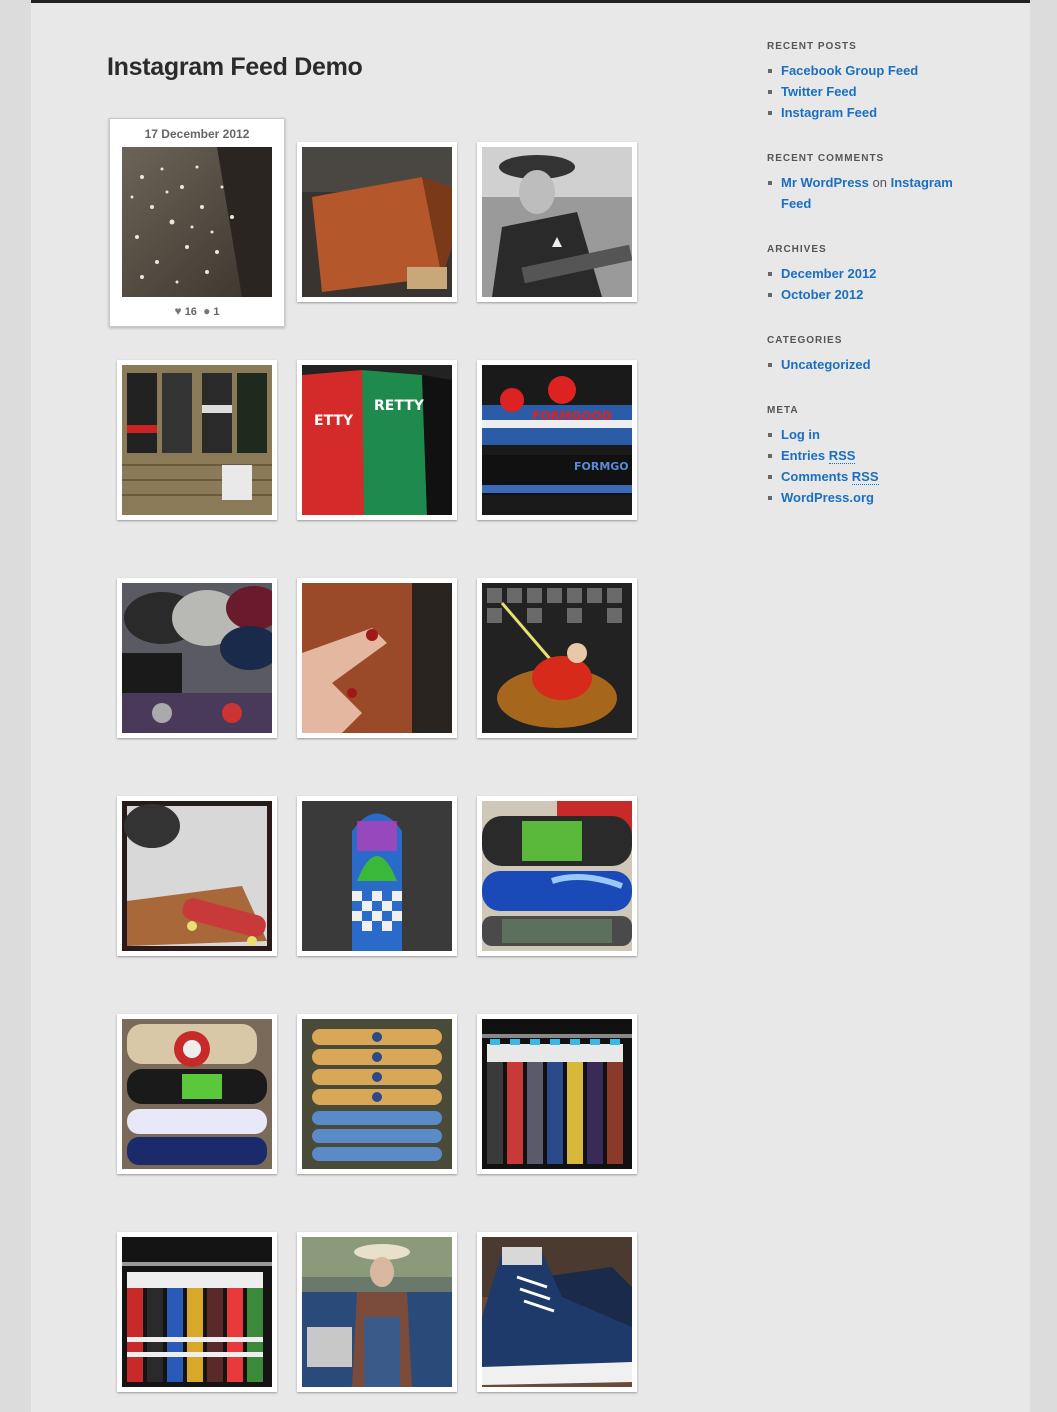 The width and height of the screenshot is (1057, 1412). I want to click on photo-socks, so click(557, 1094).